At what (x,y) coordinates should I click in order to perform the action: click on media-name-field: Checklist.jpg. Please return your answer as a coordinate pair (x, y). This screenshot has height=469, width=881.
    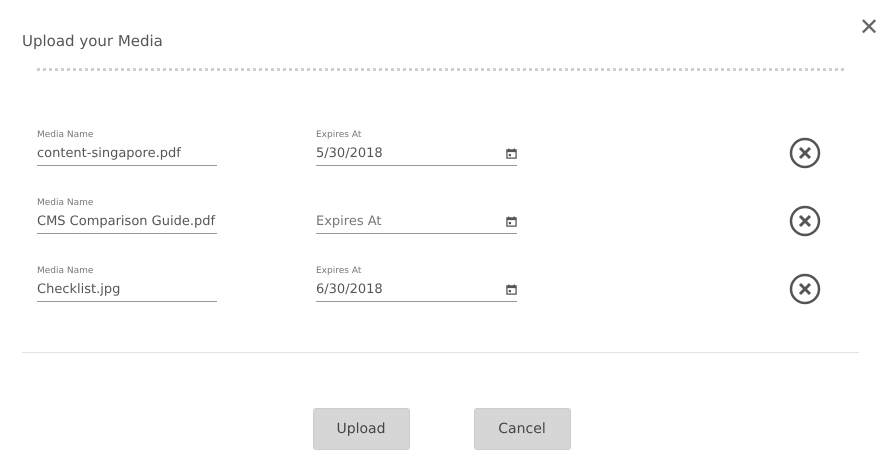
    Looking at the image, I should click on (127, 291).